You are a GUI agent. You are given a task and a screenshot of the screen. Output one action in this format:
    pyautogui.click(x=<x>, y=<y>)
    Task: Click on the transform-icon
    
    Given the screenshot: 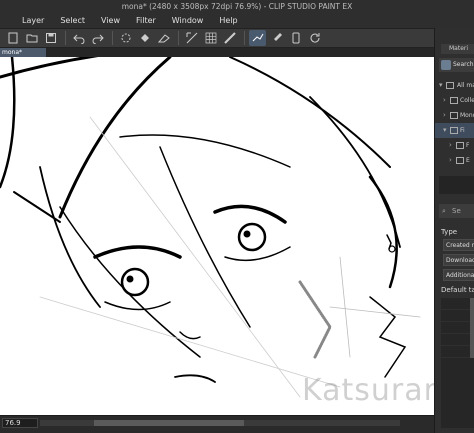 What is the action you would take?
    pyautogui.click(x=191, y=38)
    